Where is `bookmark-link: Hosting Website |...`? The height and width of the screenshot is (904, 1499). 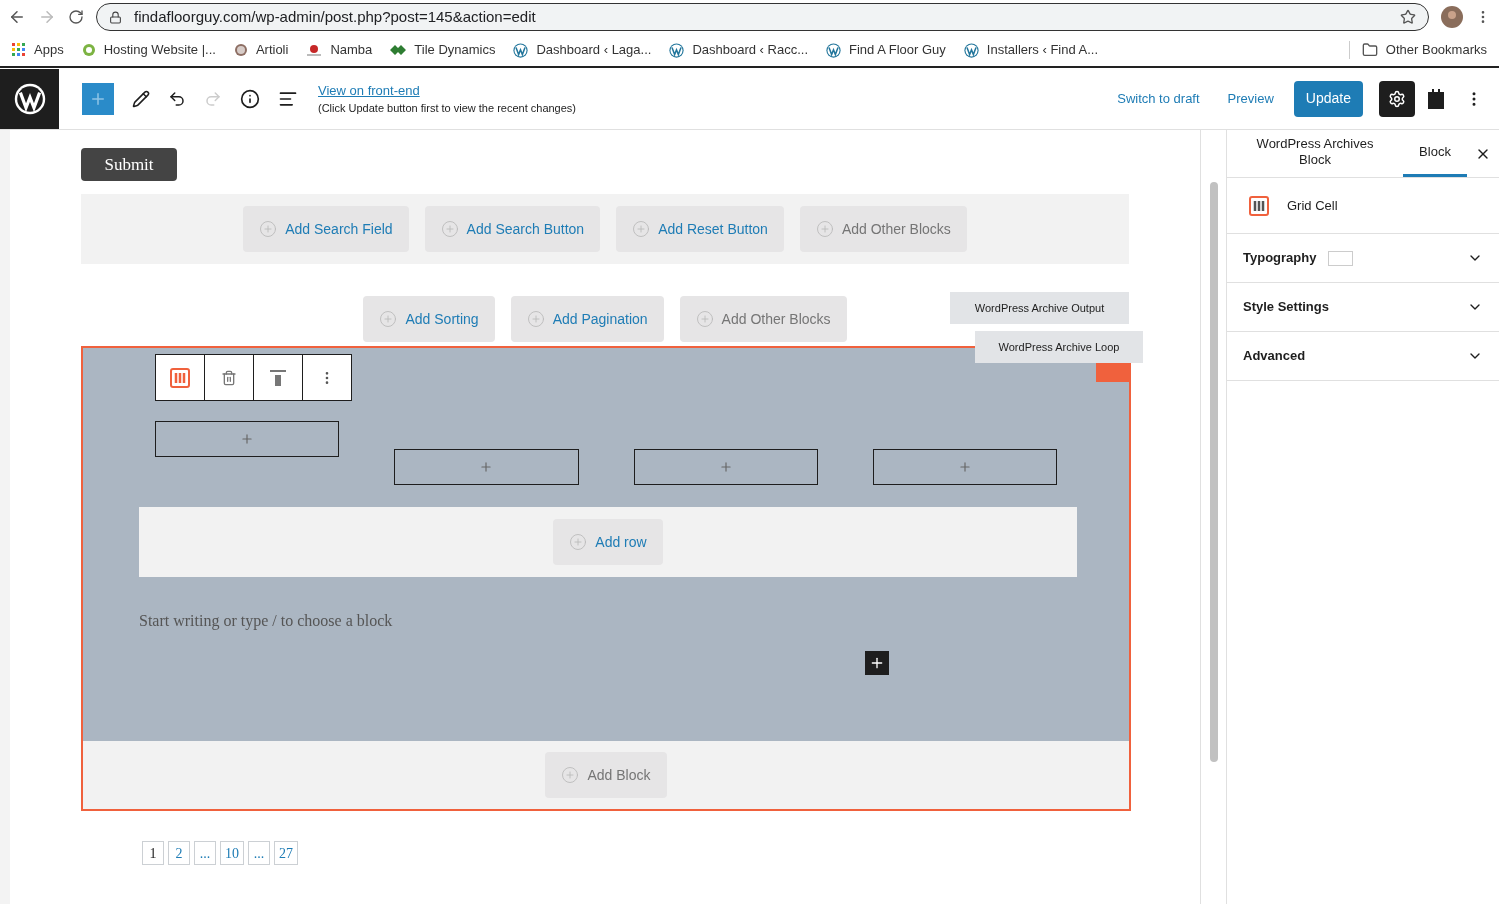 bookmark-link: Hosting Website |... is located at coordinates (148, 50).